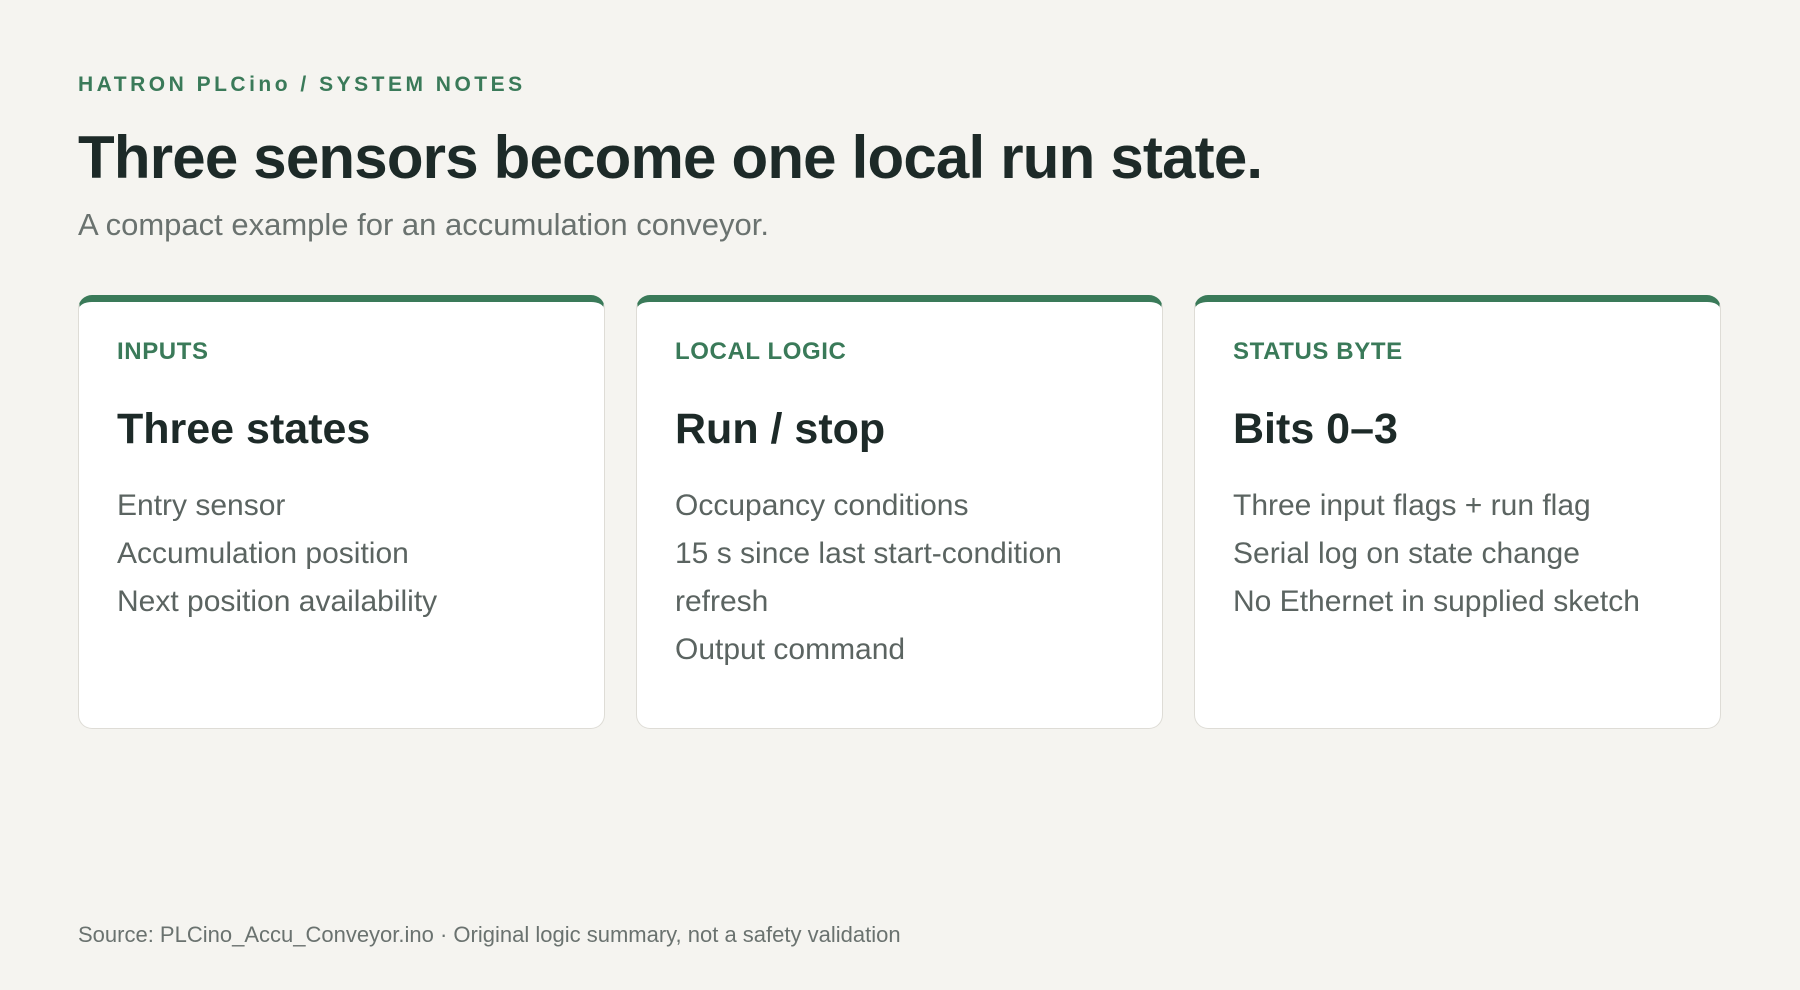  What do you see at coordinates (1412, 505) in the screenshot?
I see `card-list-item: Three input flags + run flag` at bounding box center [1412, 505].